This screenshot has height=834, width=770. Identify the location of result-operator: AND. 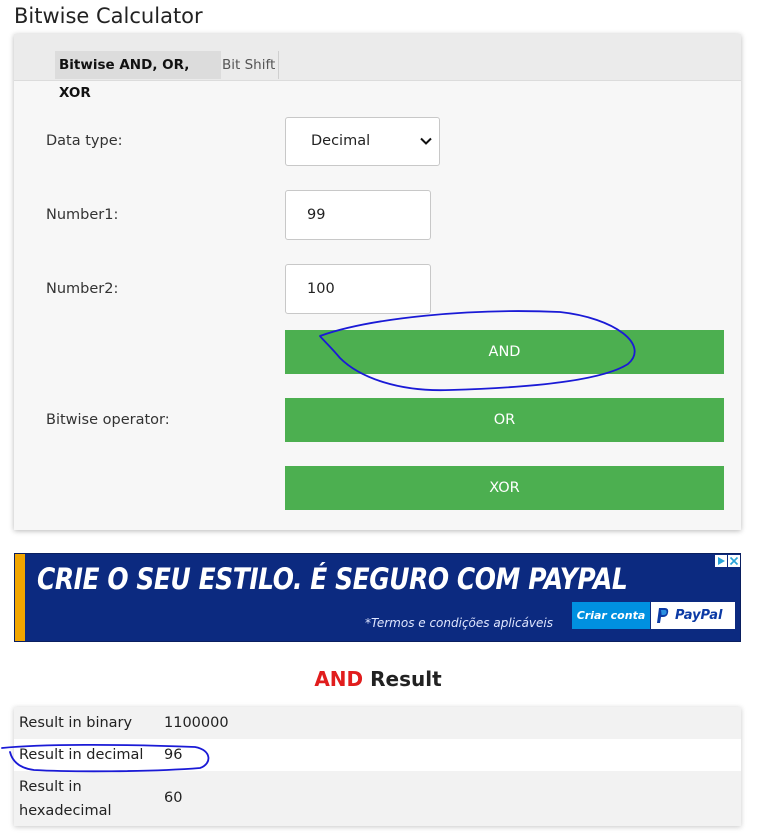
(339, 679).